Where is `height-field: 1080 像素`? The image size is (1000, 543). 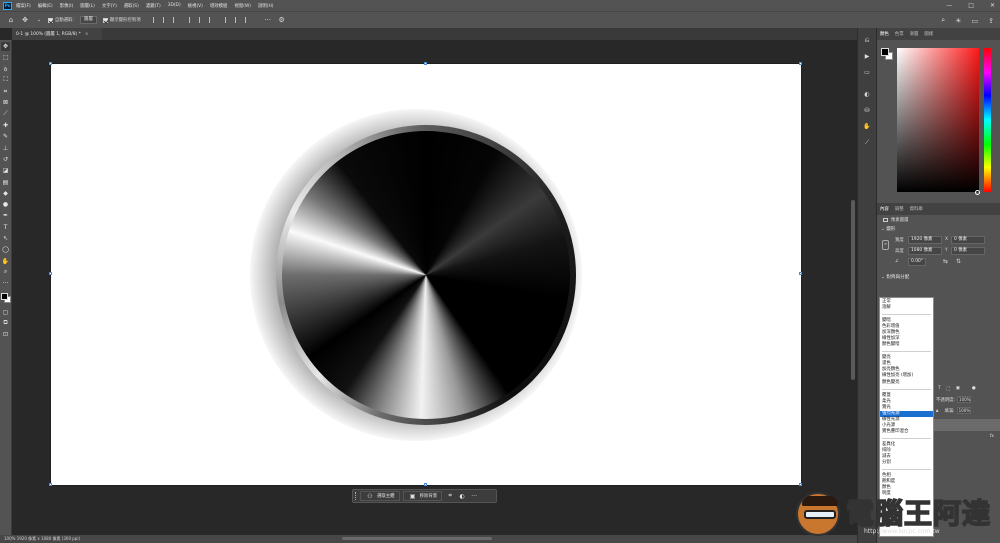
height-field: 1080 像素 is located at coordinates (925, 250).